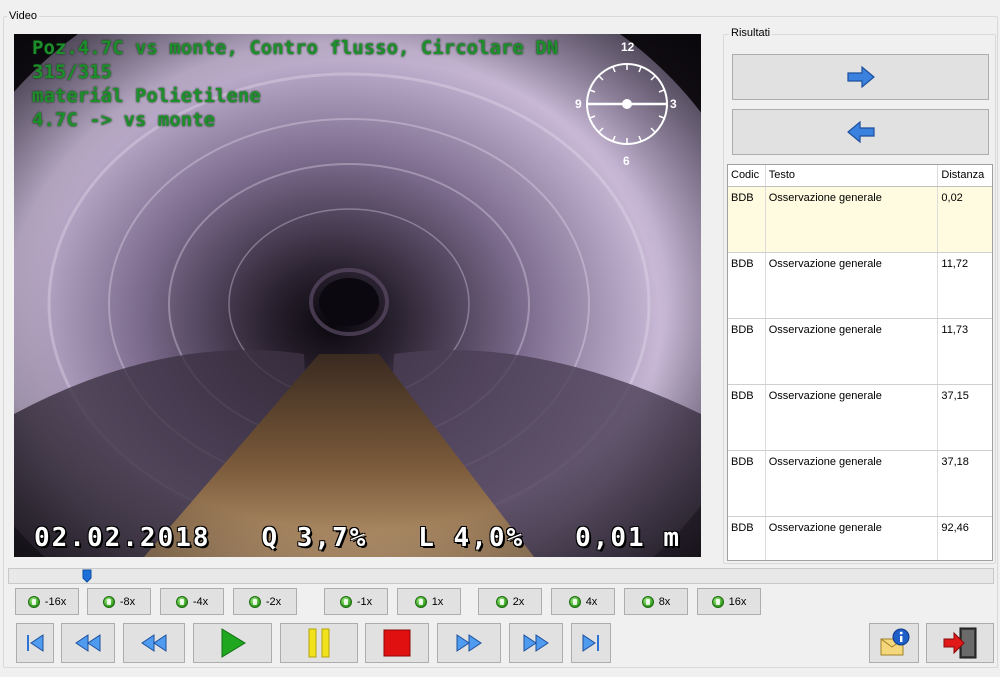  What do you see at coordinates (751, 33) in the screenshot?
I see `results-group-label: Risultati` at bounding box center [751, 33].